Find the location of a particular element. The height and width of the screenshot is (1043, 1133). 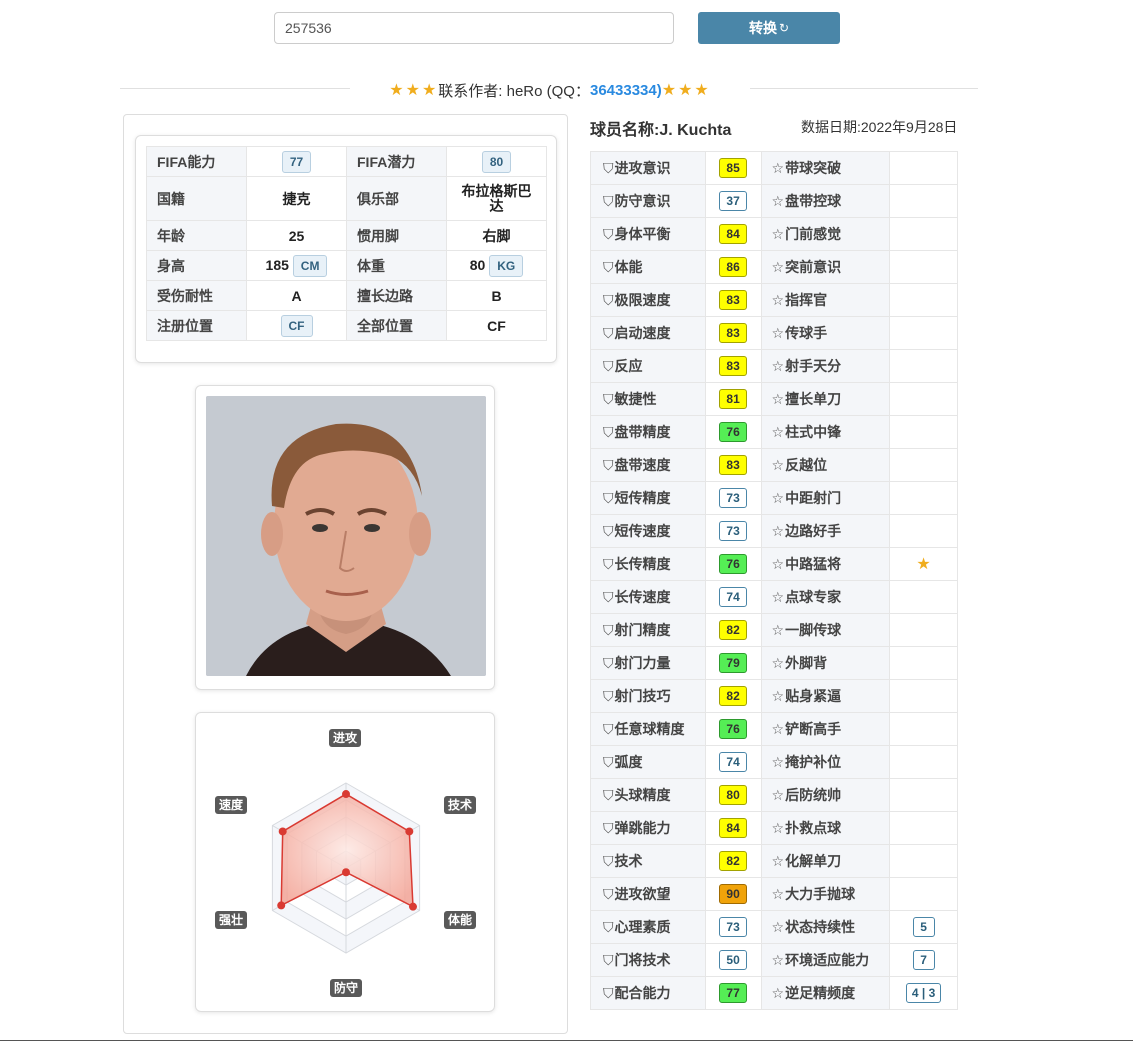

attribute-row: ⛉进攻欲望 90 ☆大力手抛球 is located at coordinates (774, 894).